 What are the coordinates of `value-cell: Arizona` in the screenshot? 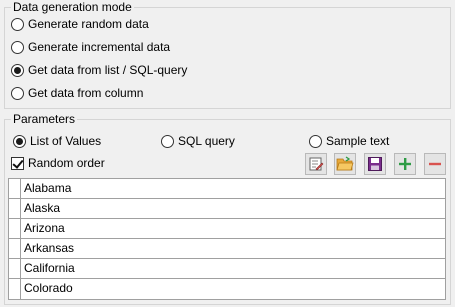 It's located at (233, 228).